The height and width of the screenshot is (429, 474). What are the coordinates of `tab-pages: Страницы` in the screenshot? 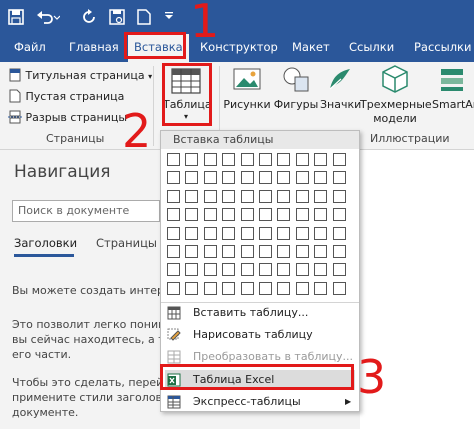 It's located at (126, 243).